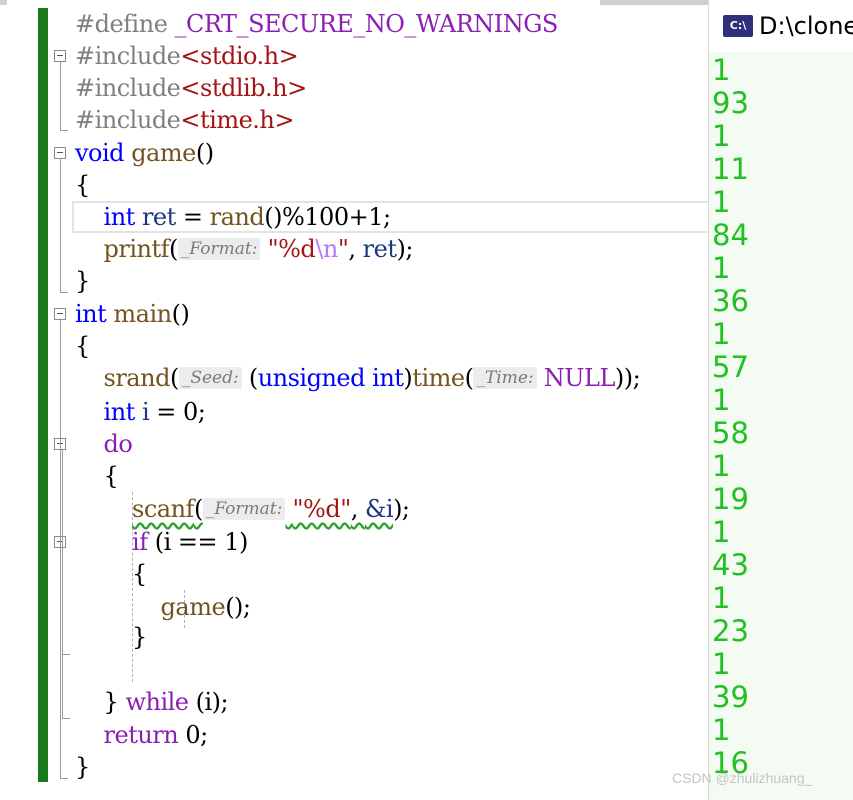 The width and height of the screenshot is (853, 800). What do you see at coordinates (82, 767) in the screenshot?
I see `code-line-24: }` at bounding box center [82, 767].